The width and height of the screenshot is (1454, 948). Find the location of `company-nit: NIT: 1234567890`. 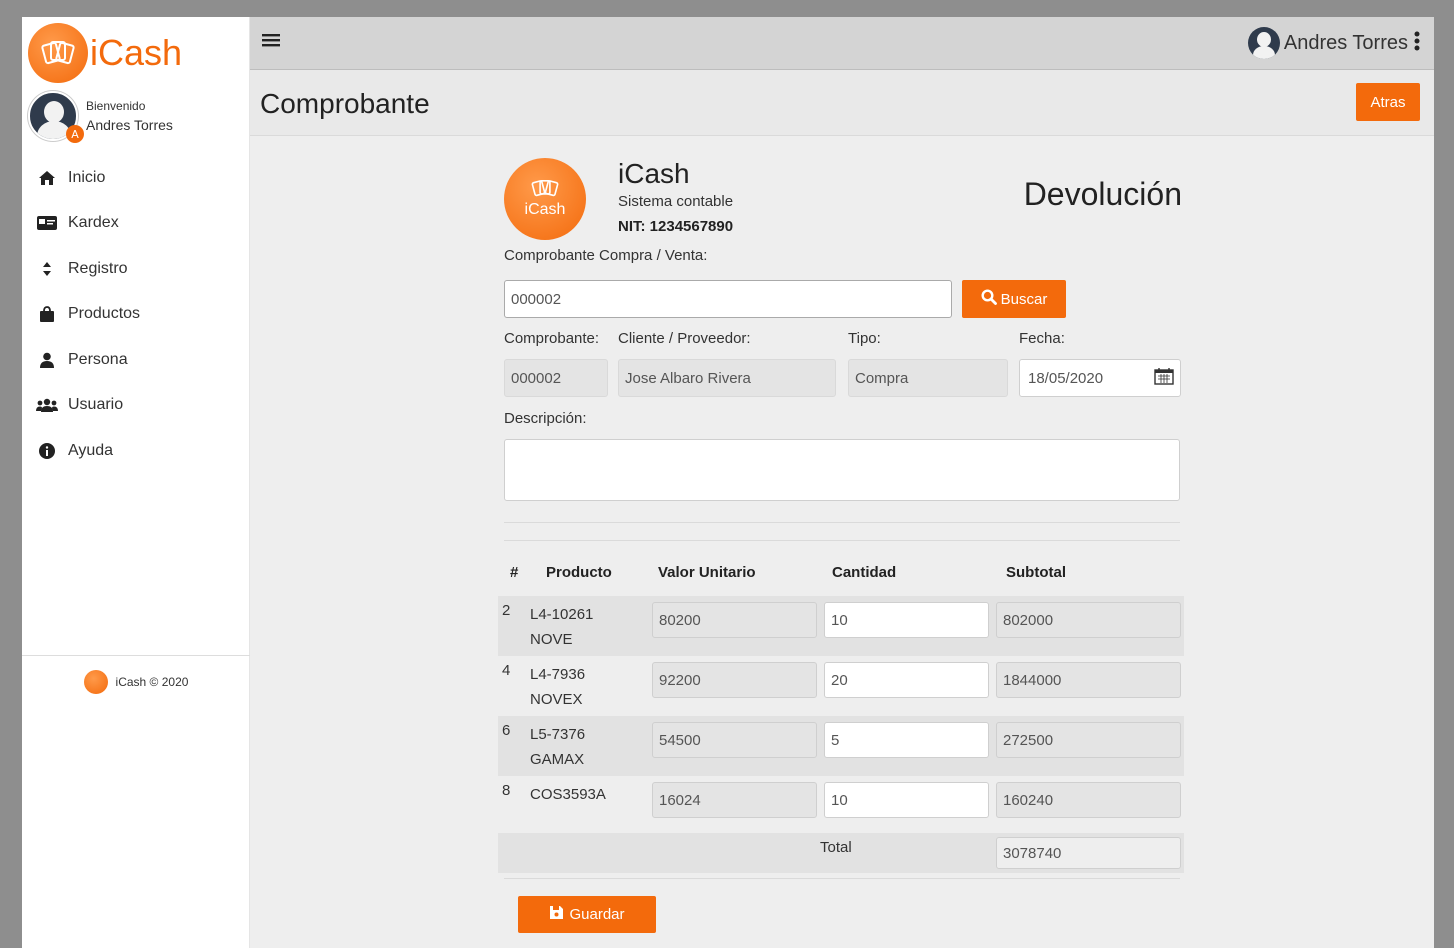

company-nit: NIT: 1234567890 is located at coordinates (676, 226).